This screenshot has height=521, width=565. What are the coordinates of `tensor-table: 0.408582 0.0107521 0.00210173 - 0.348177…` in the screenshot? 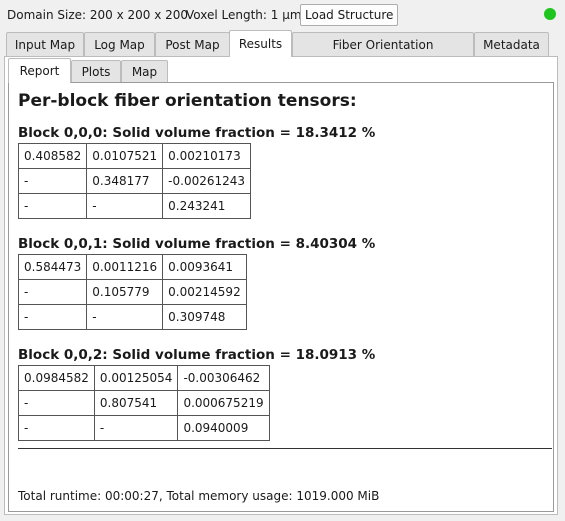 It's located at (134, 181).